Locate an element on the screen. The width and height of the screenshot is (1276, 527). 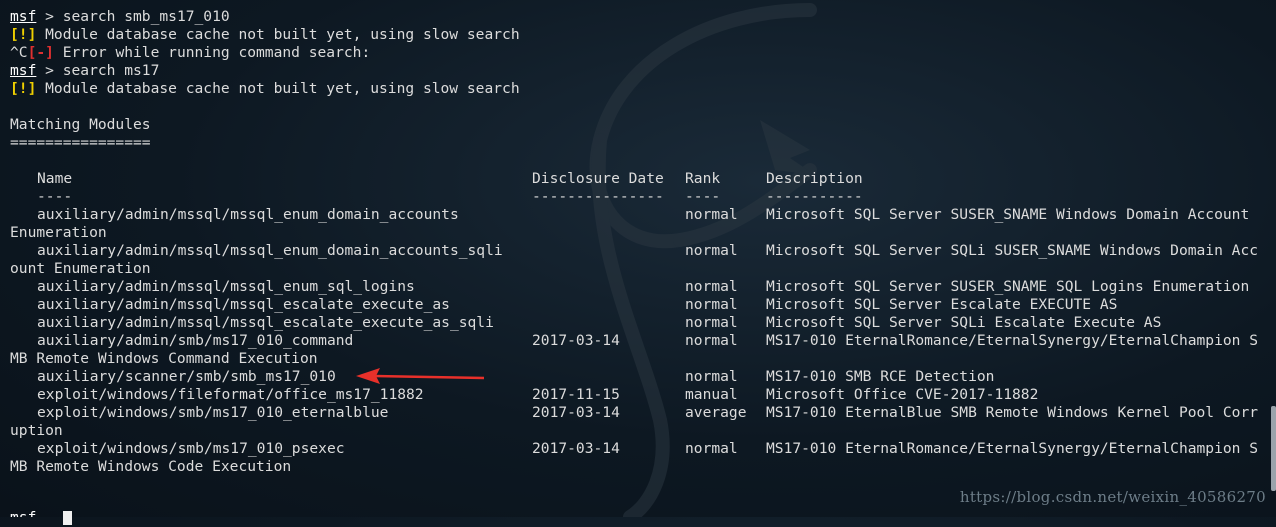
scrollbar is located at coordinates (1273, 448).